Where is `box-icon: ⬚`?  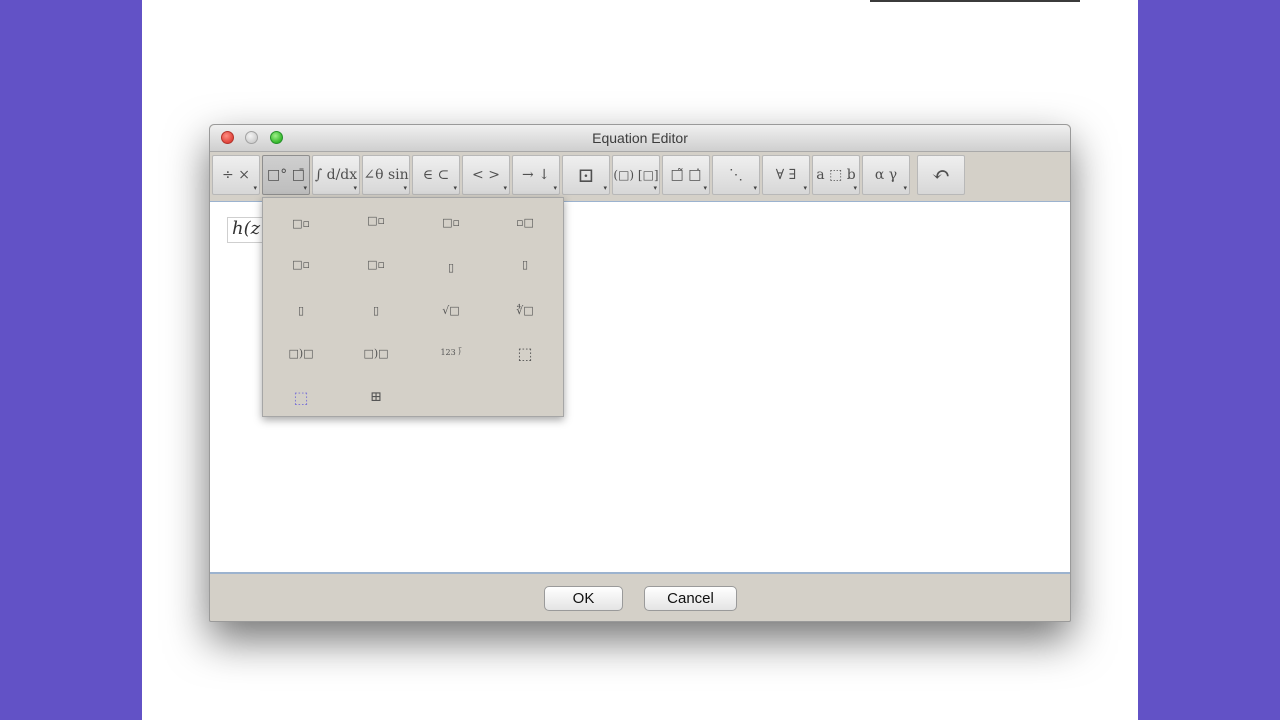
box-icon: ⬚ is located at coordinates (525, 353).